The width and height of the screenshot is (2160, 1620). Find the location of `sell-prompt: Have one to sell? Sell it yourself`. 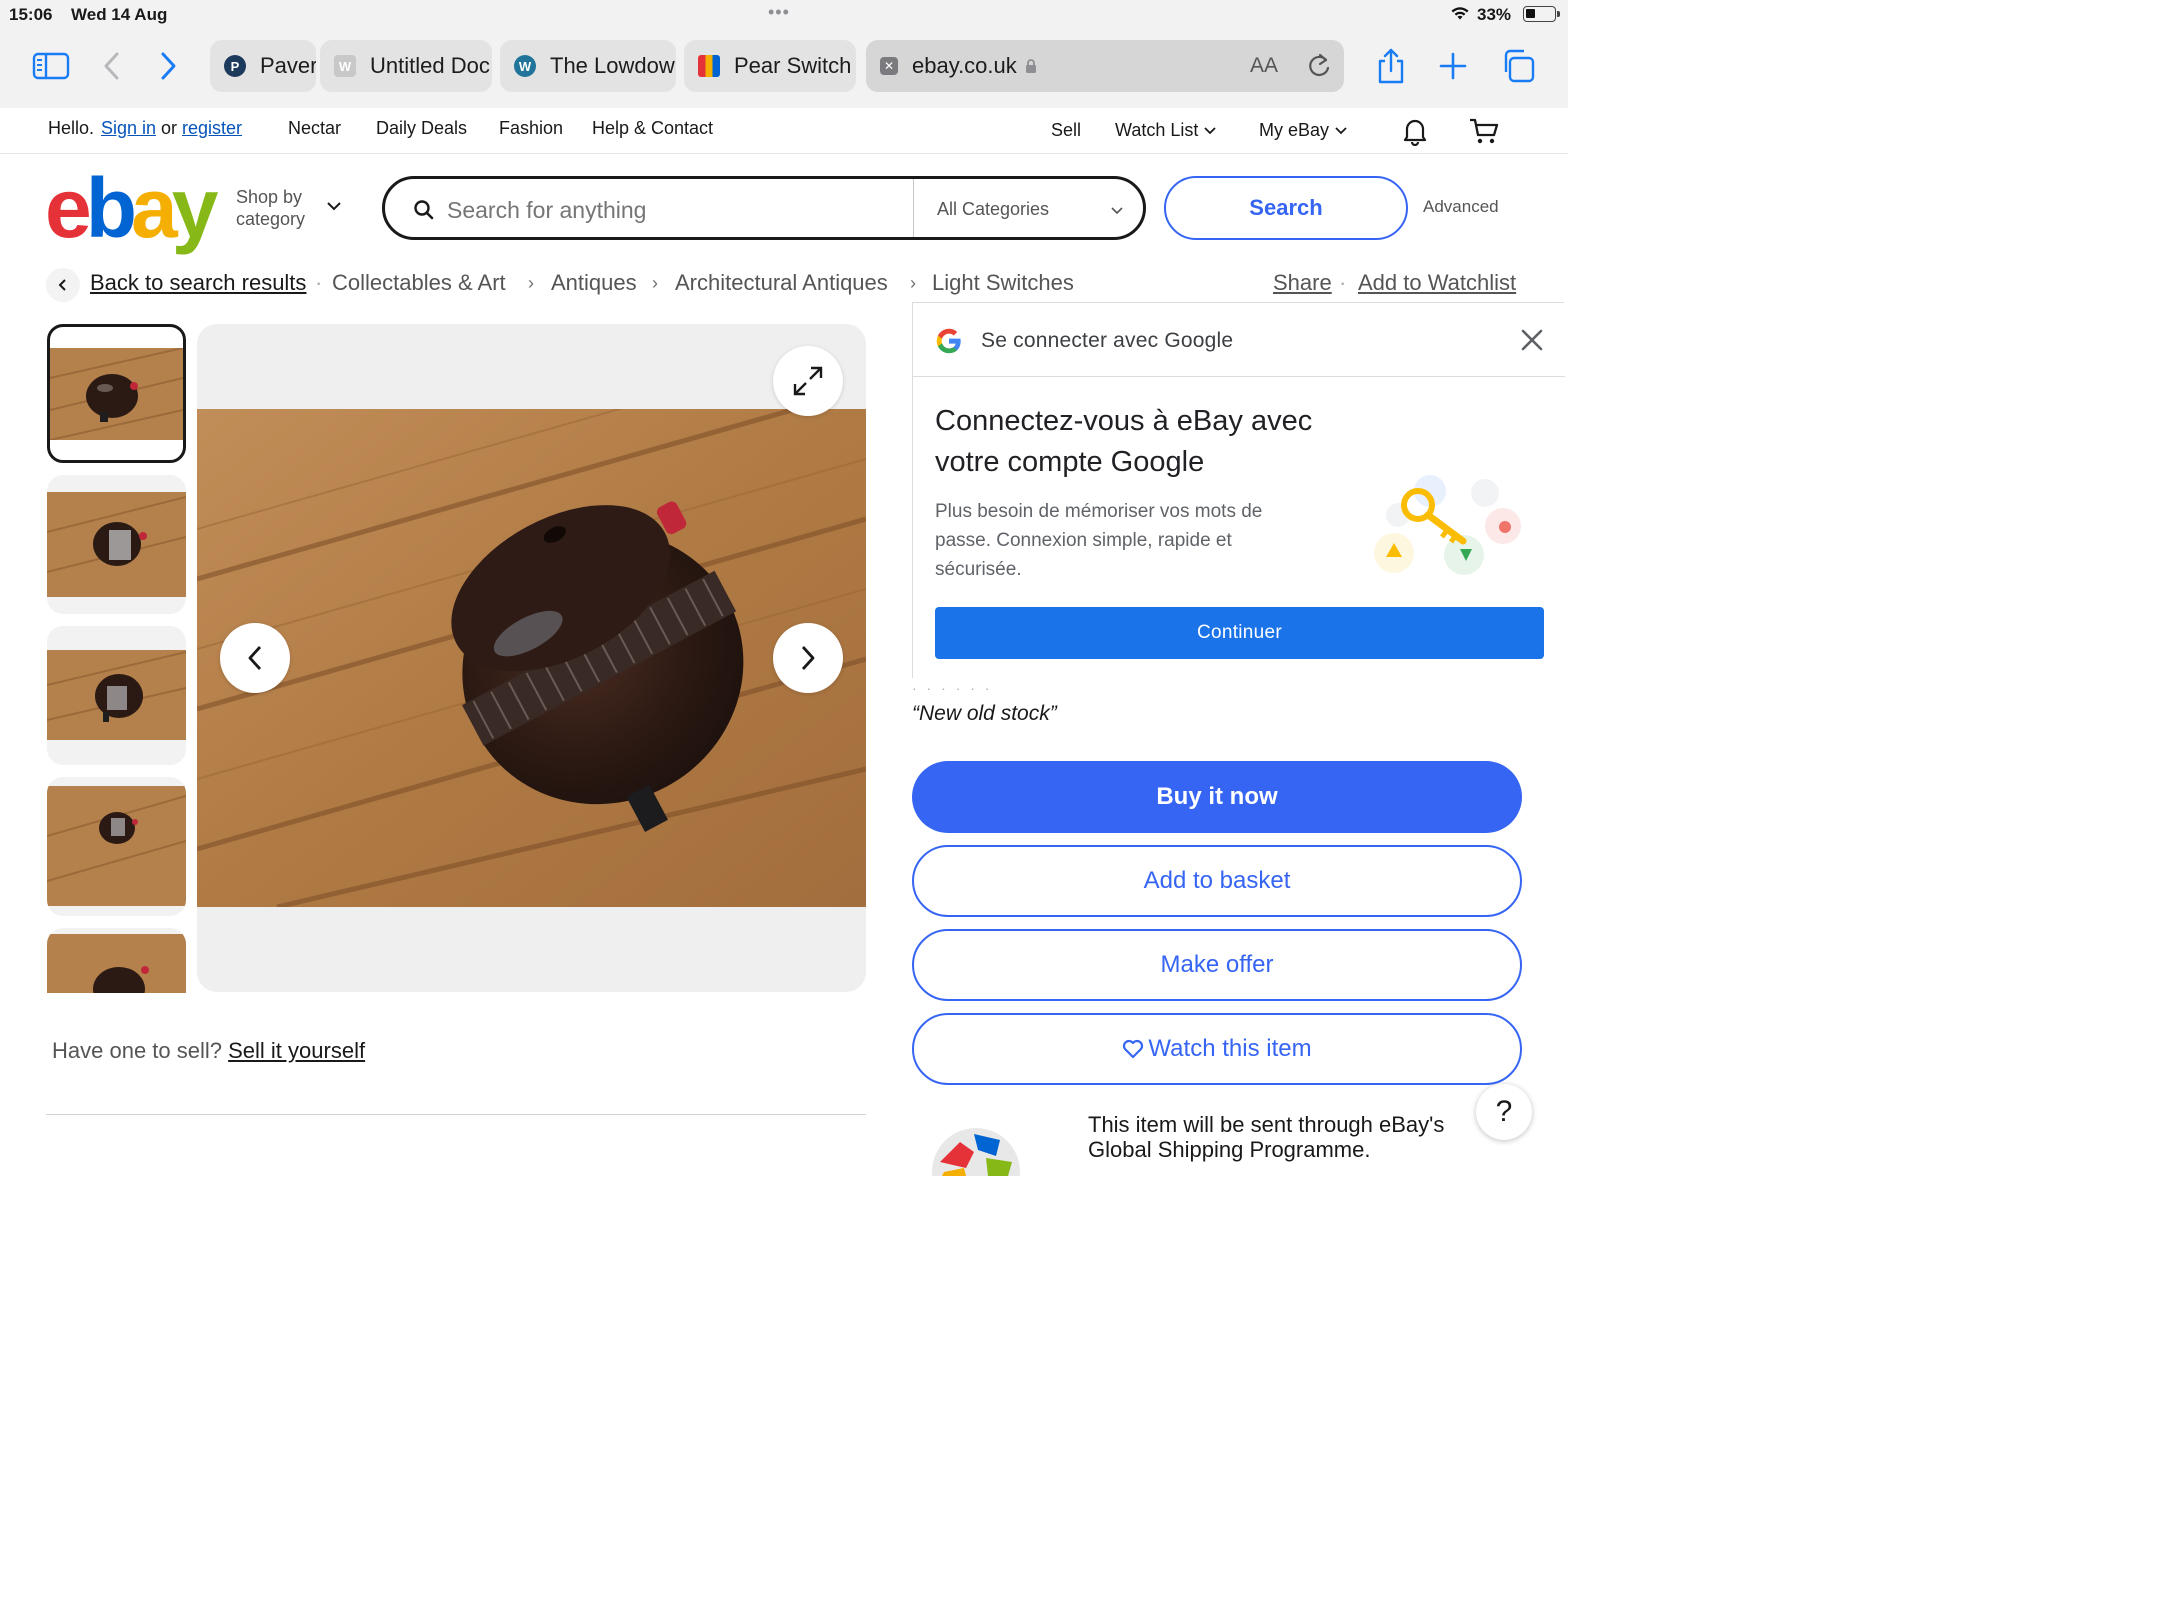

sell-prompt: Have one to sell? Sell it yourself is located at coordinates (208, 1051).